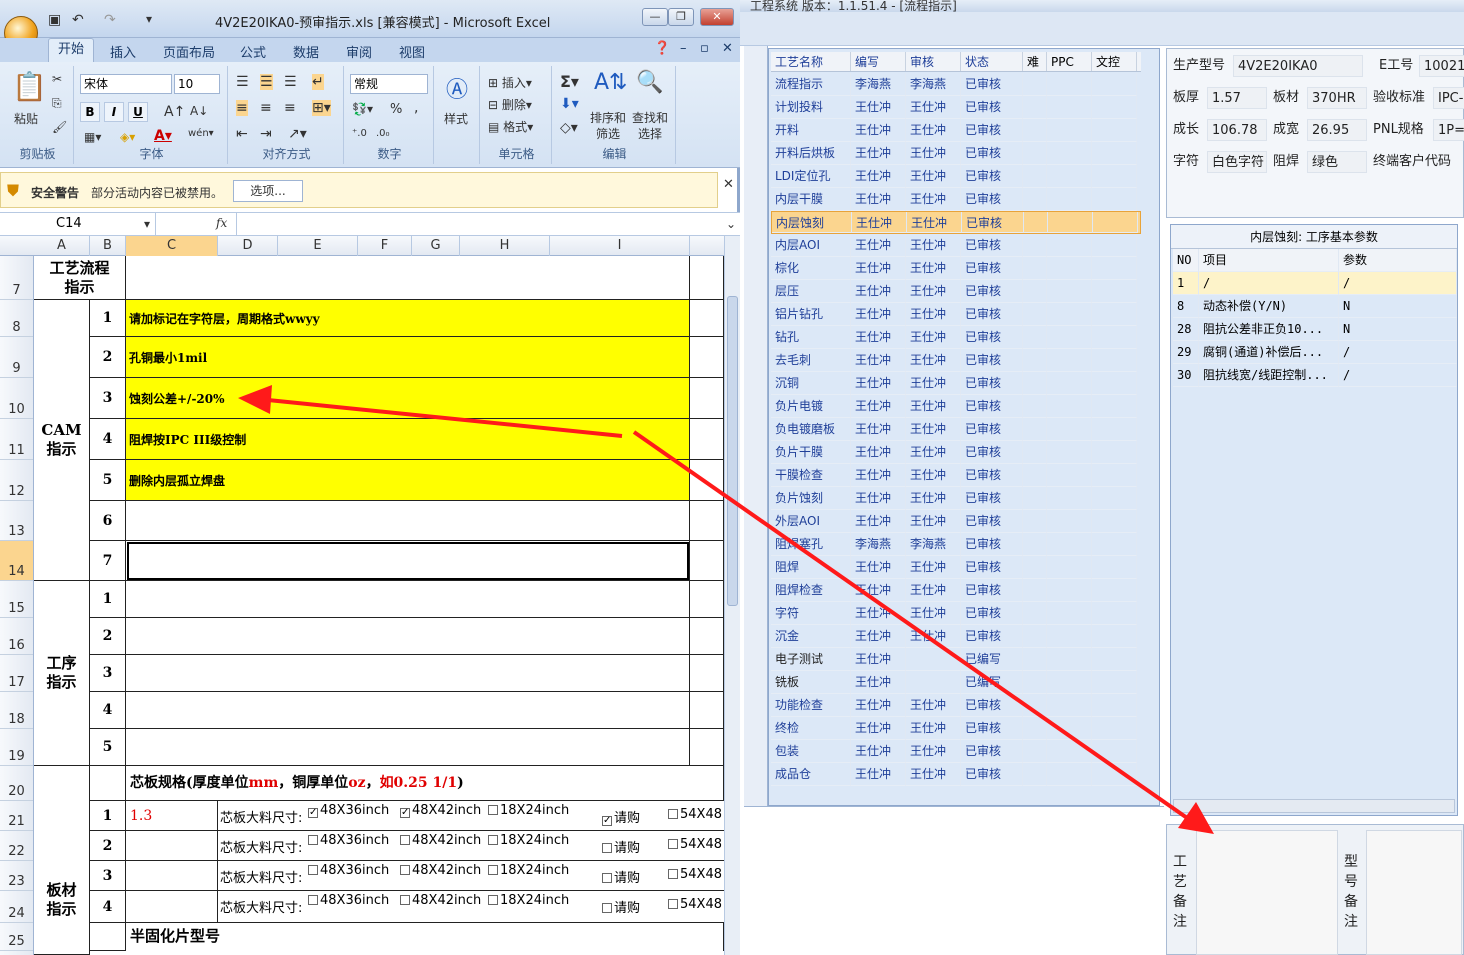  Describe the element at coordinates (1196, 818) in the screenshot. I see `arrowhead-right` at that location.